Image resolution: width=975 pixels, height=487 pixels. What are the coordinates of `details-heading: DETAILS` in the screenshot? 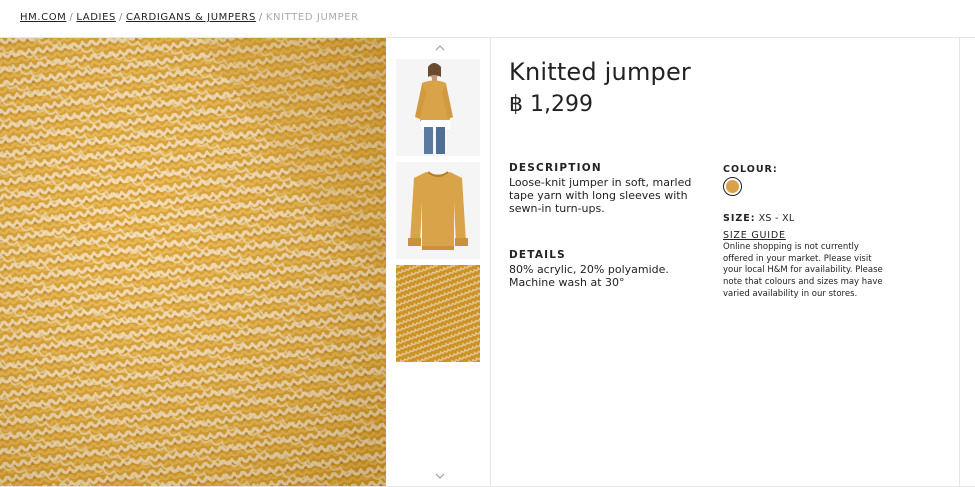 It's located at (537, 255).